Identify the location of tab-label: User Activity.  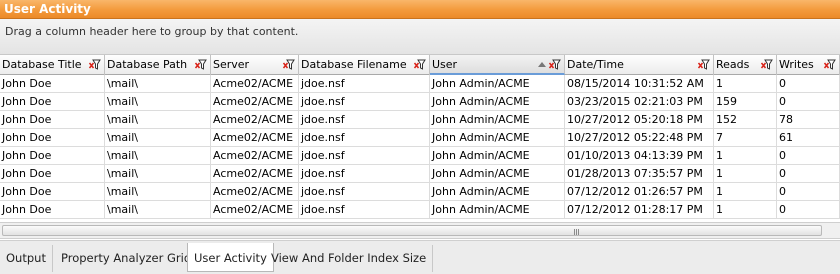
(230, 258).